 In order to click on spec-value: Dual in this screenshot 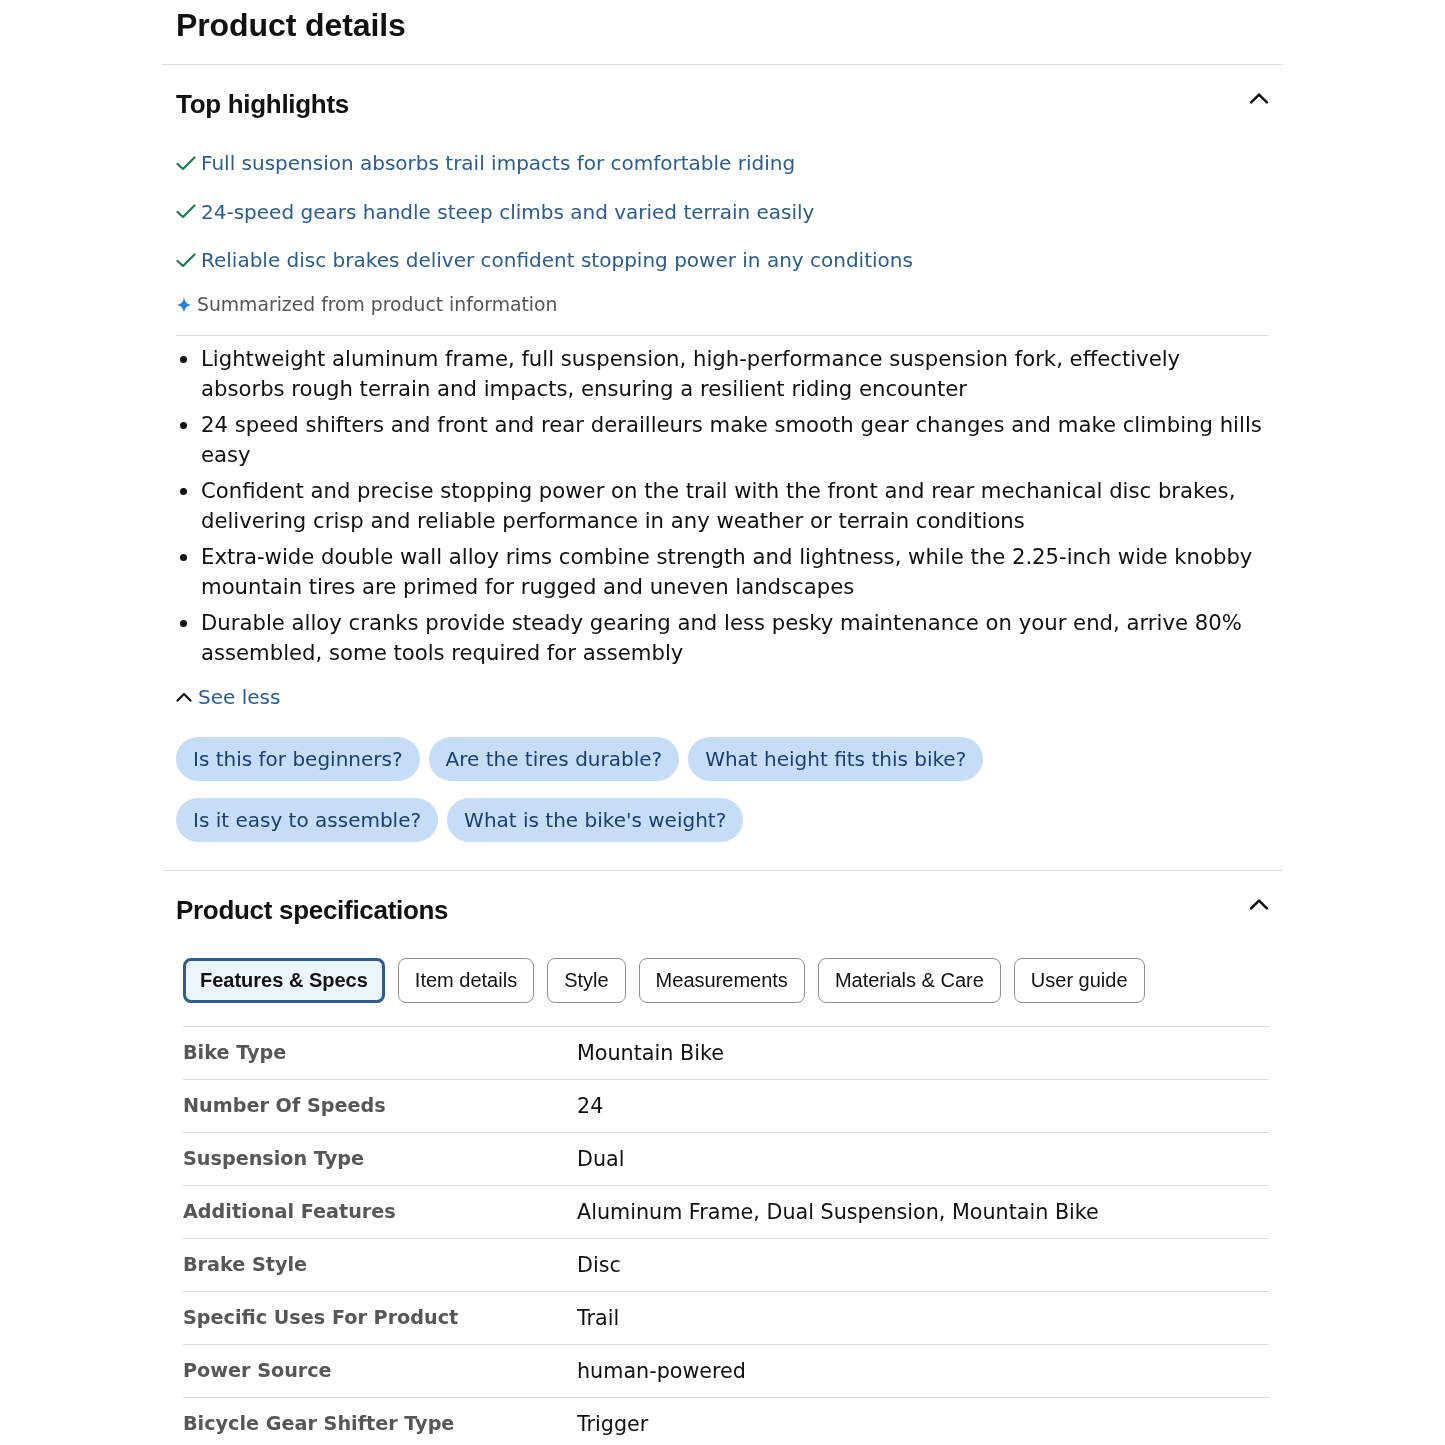, I will do `click(601, 1159)`.